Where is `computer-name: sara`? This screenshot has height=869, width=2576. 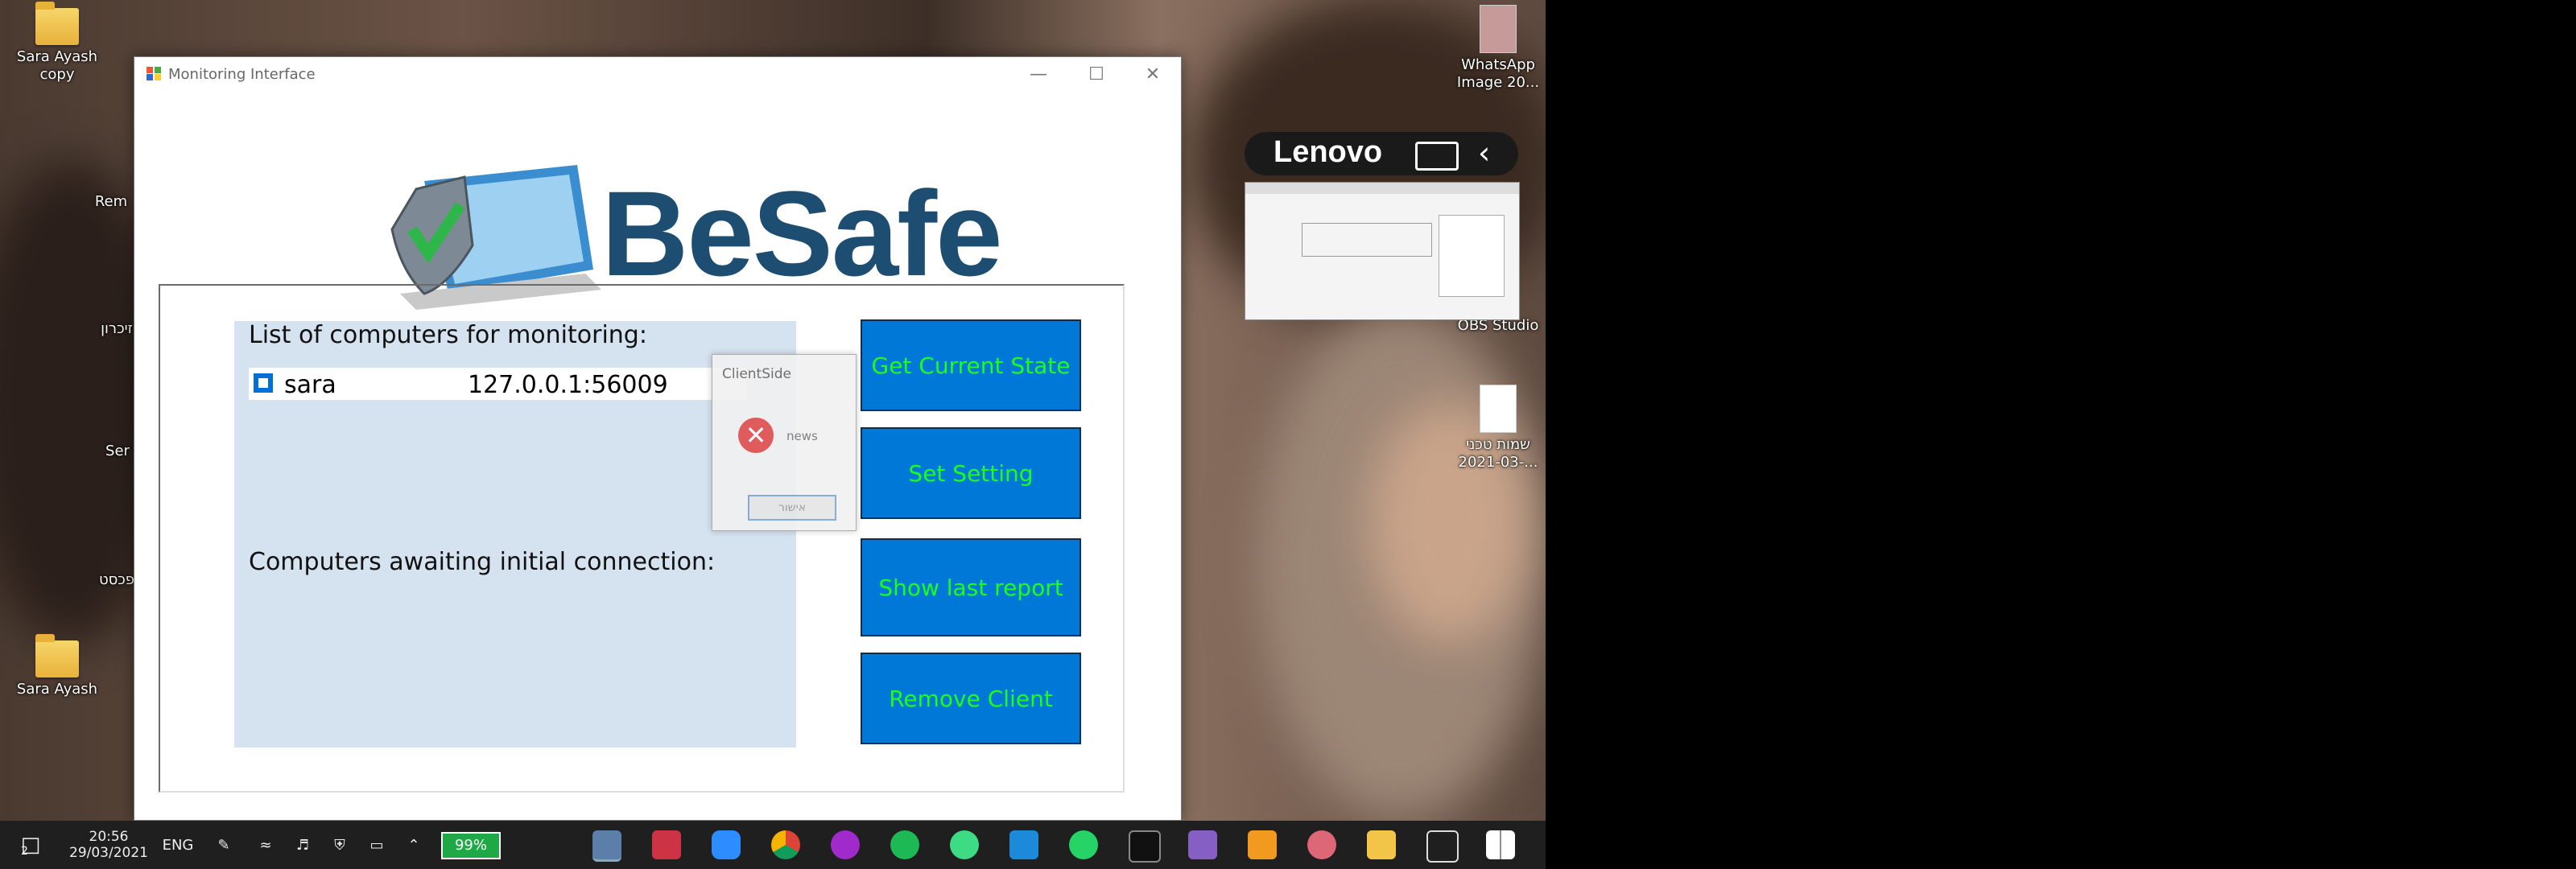
computer-name: sara is located at coordinates (310, 385).